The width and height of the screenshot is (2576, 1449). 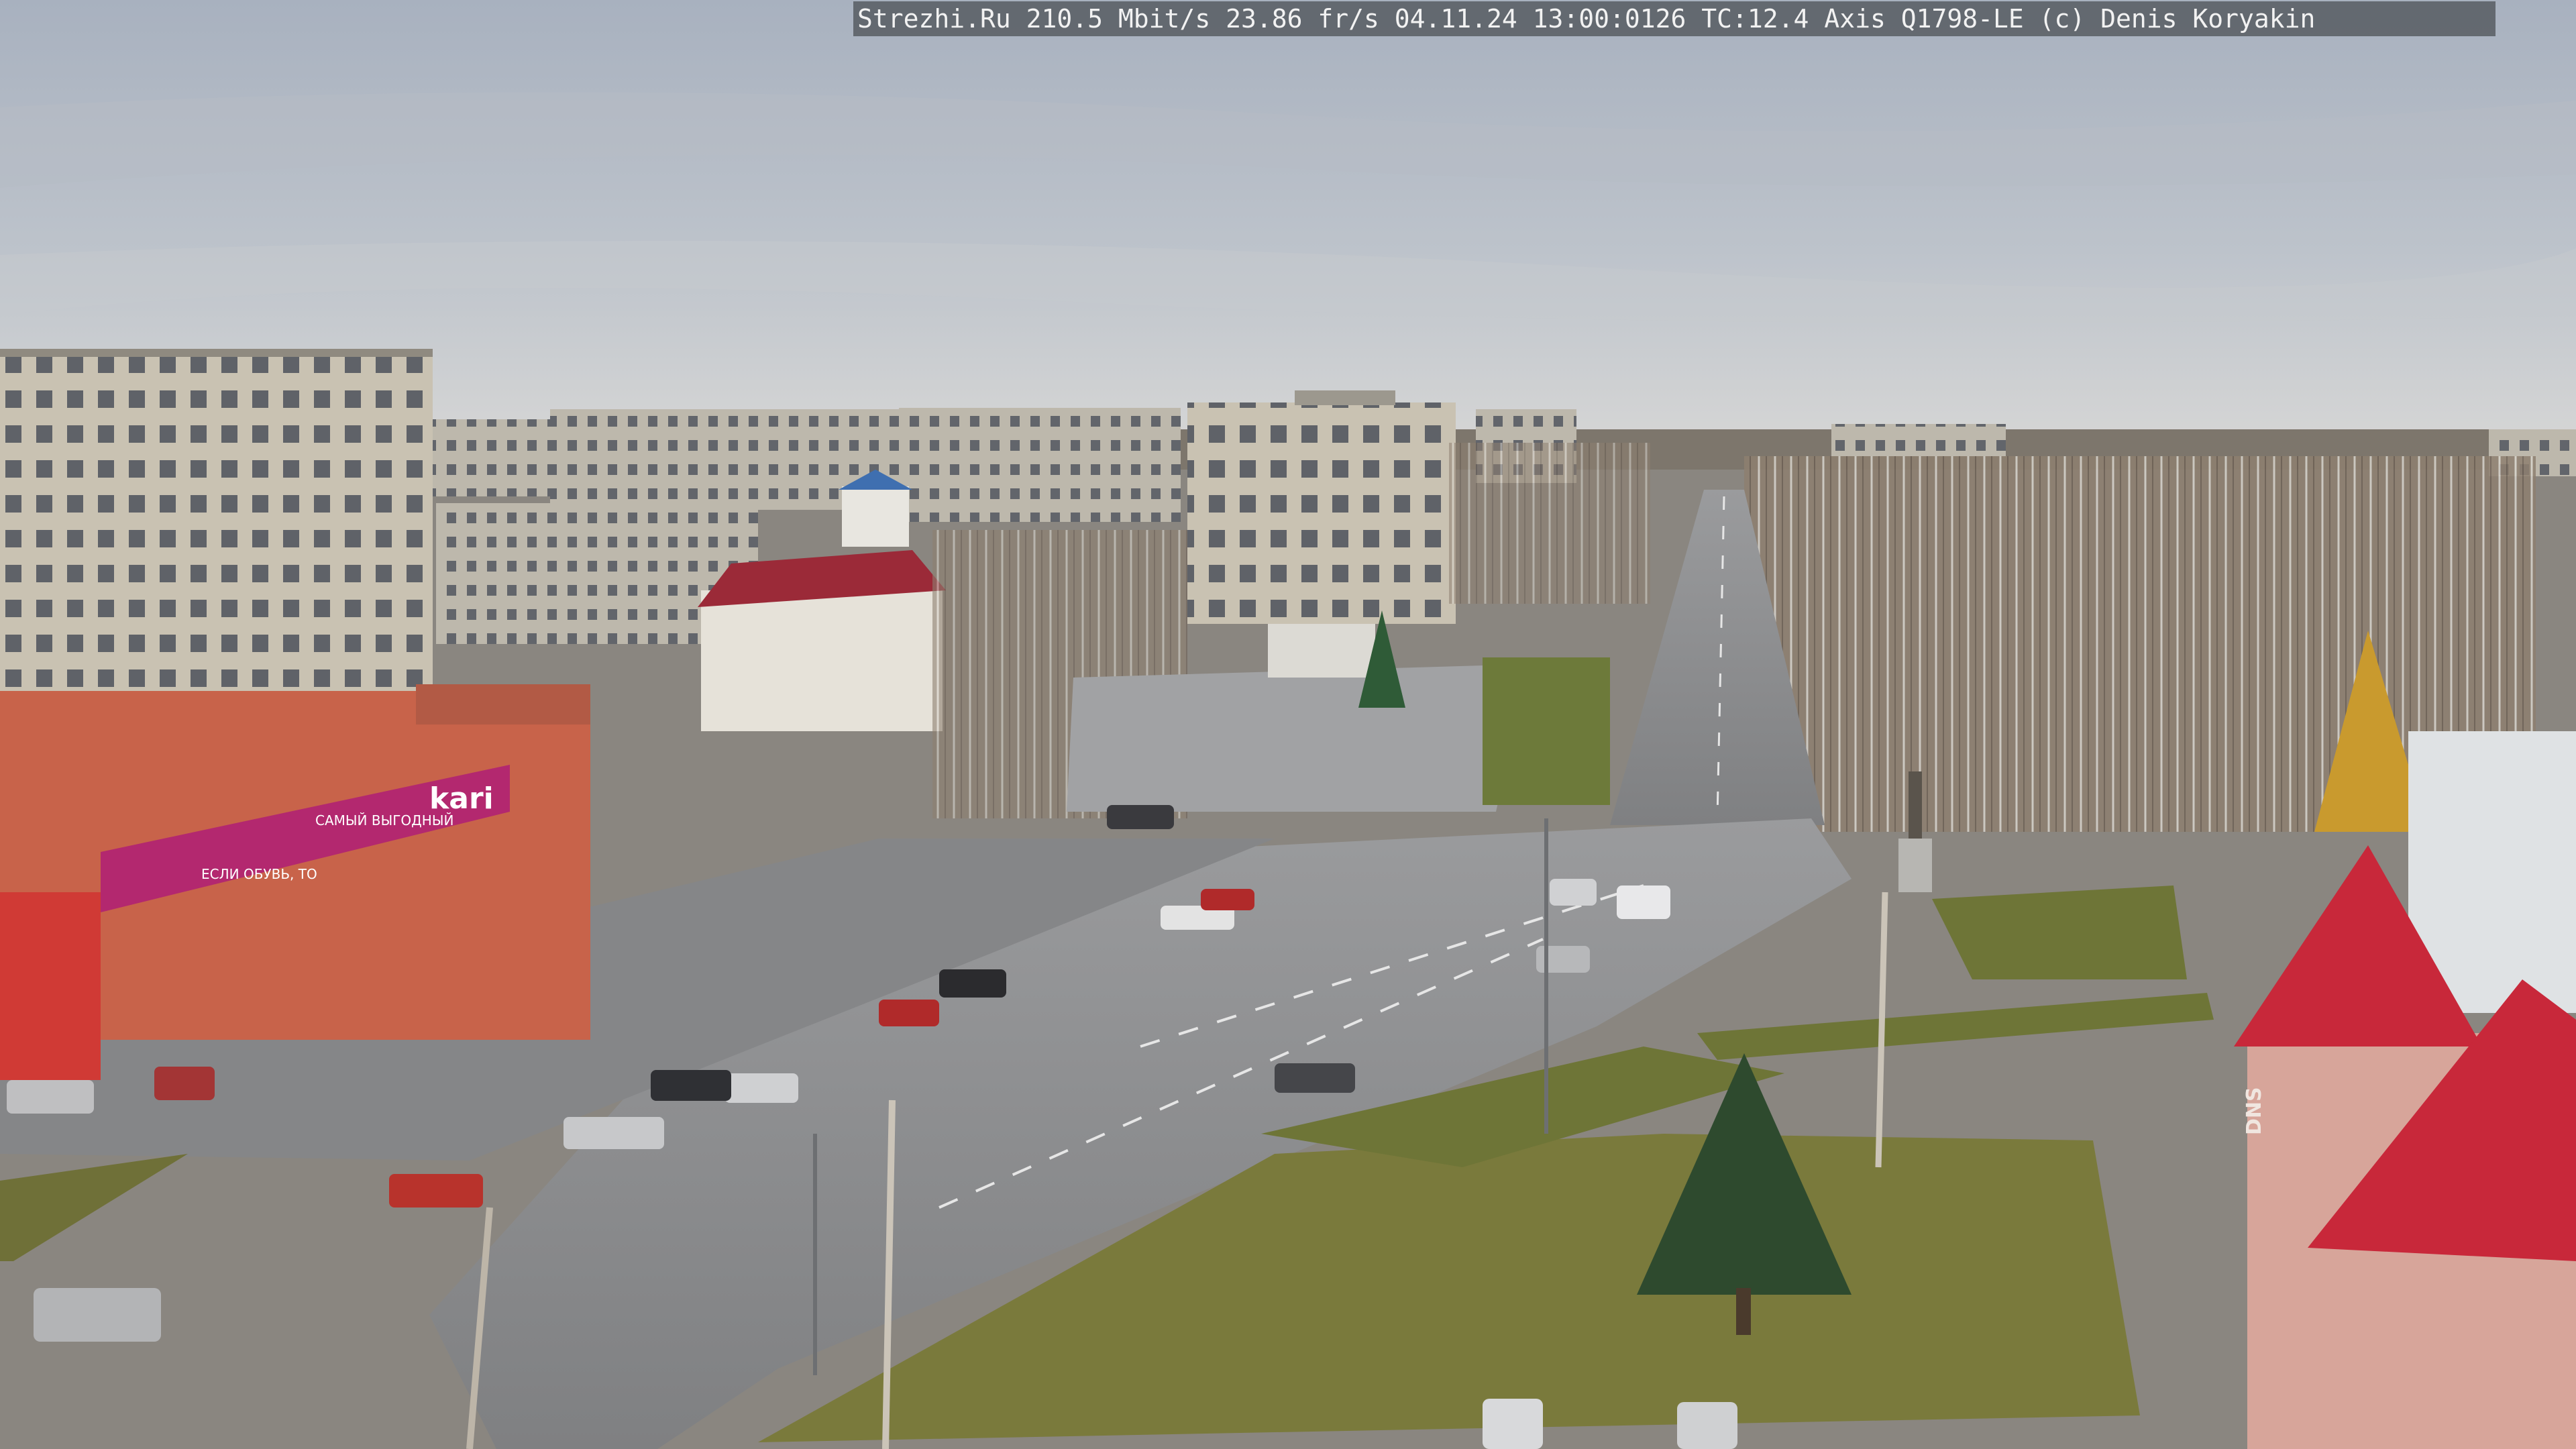 What do you see at coordinates (1915, 865) in the screenshot?
I see `monument-pedestal` at bounding box center [1915, 865].